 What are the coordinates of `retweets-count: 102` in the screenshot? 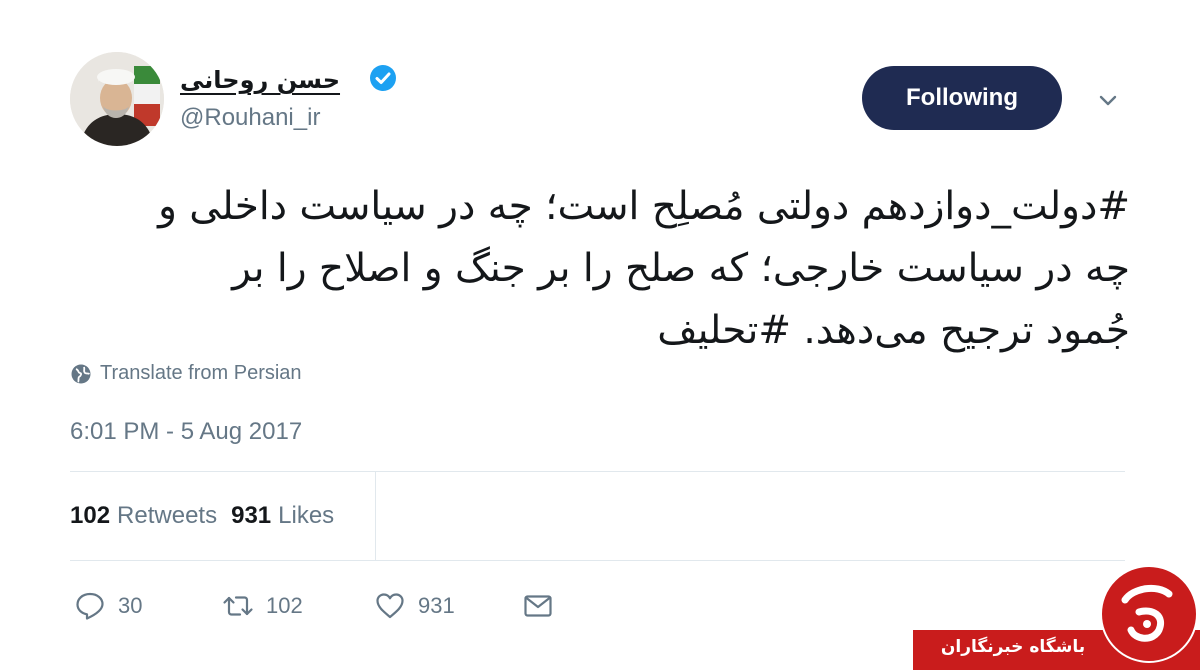 It's located at (90, 515).